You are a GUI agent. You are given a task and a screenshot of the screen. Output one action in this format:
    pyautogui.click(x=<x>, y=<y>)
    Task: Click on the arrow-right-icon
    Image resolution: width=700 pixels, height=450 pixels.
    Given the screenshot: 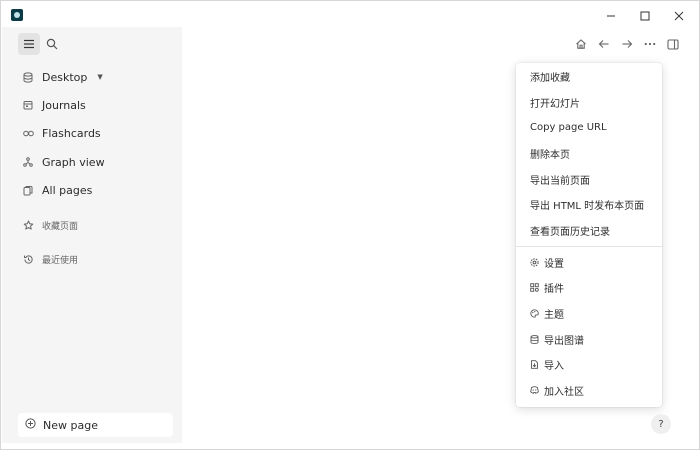 What is the action you would take?
    pyautogui.click(x=627, y=44)
    